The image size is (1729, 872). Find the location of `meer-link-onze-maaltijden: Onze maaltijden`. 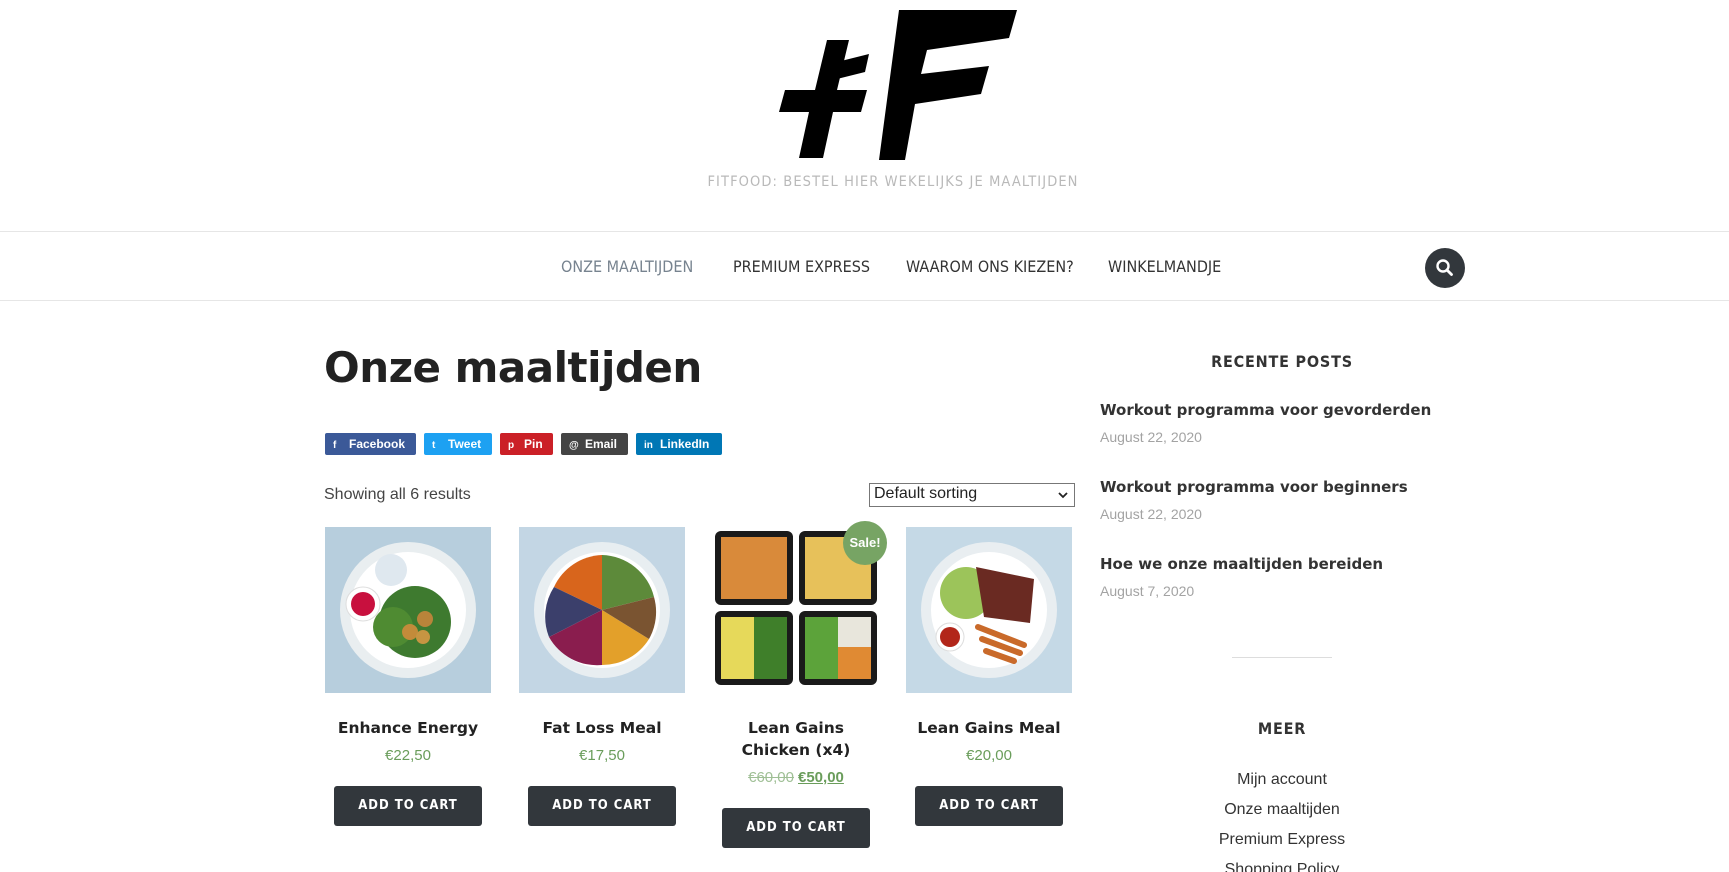

meer-link-onze-maaltijden: Onze maaltijden is located at coordinates (1282, 810).